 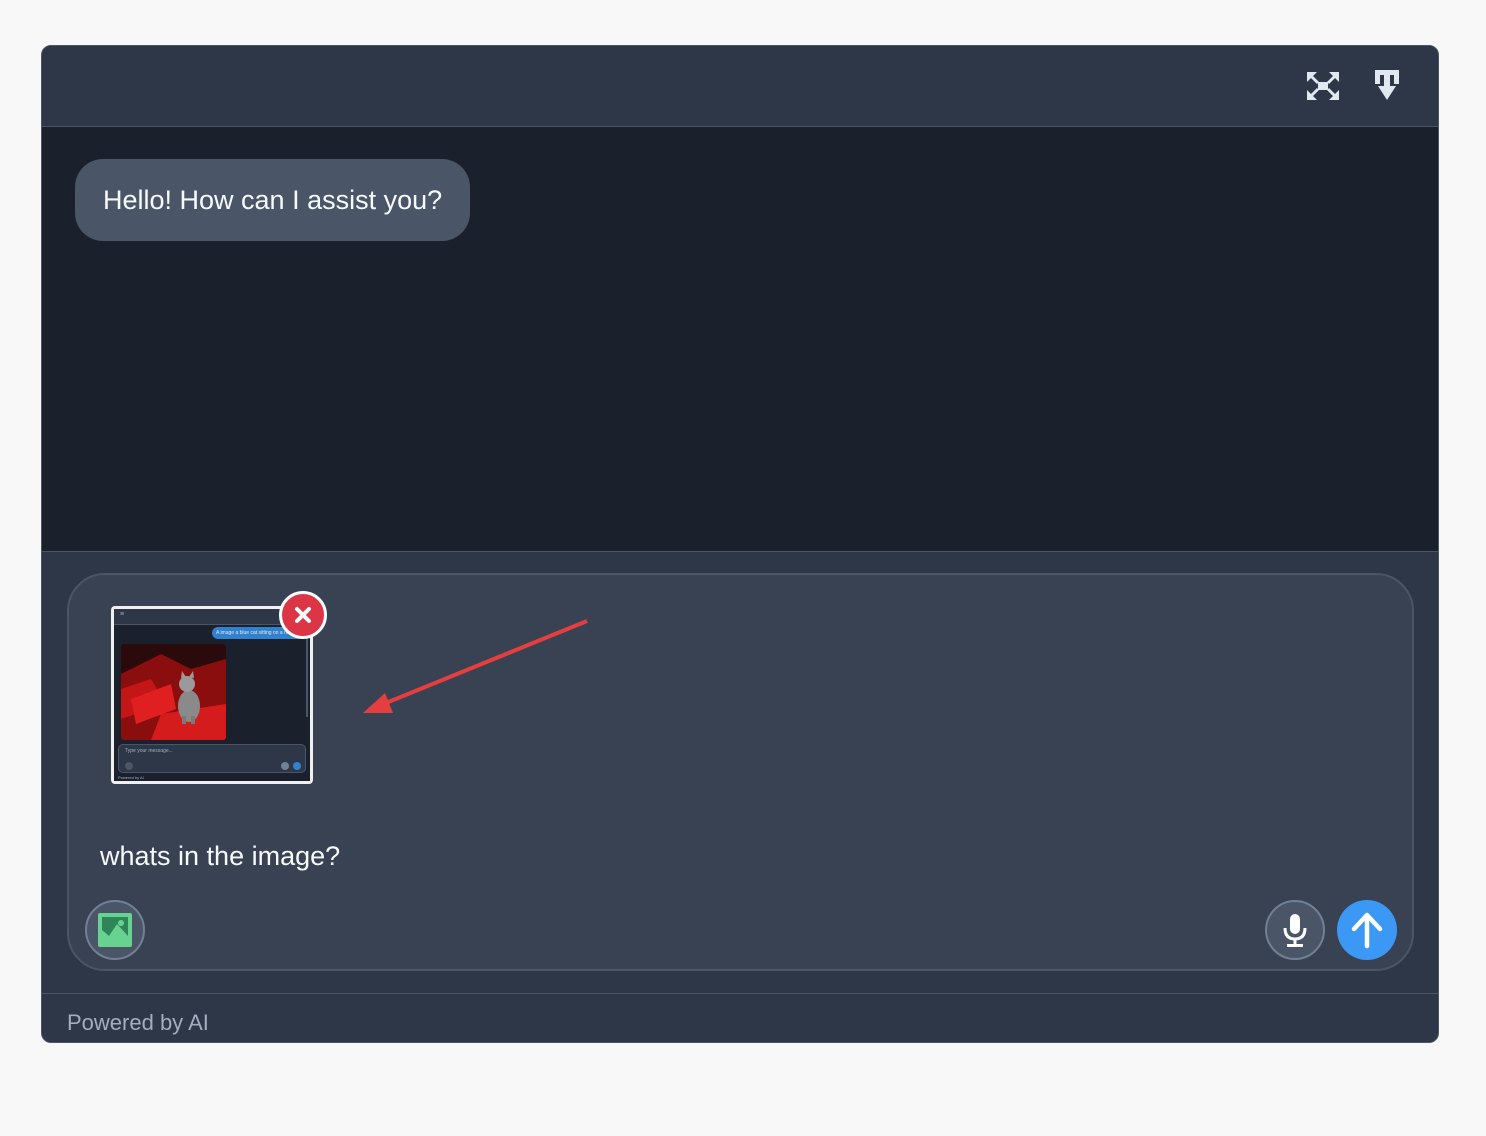 I want to click on microphone-button, so click(x=1295, y=930).